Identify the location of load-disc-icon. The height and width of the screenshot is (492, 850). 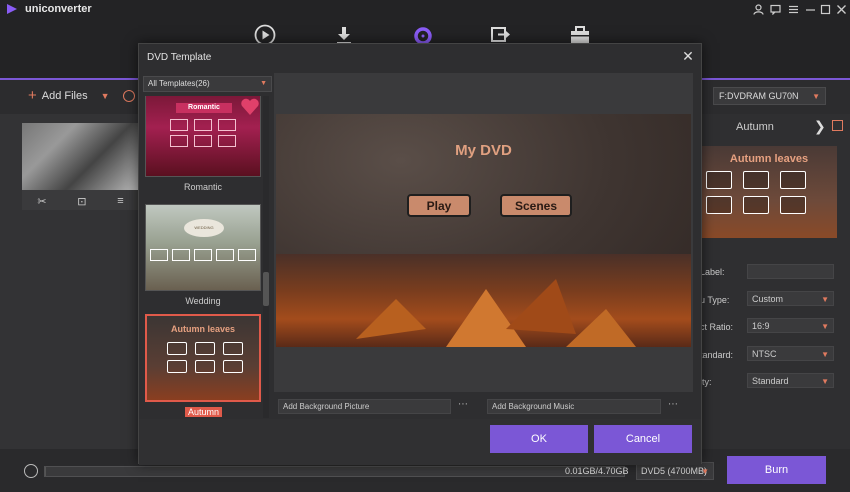
(129, 96).